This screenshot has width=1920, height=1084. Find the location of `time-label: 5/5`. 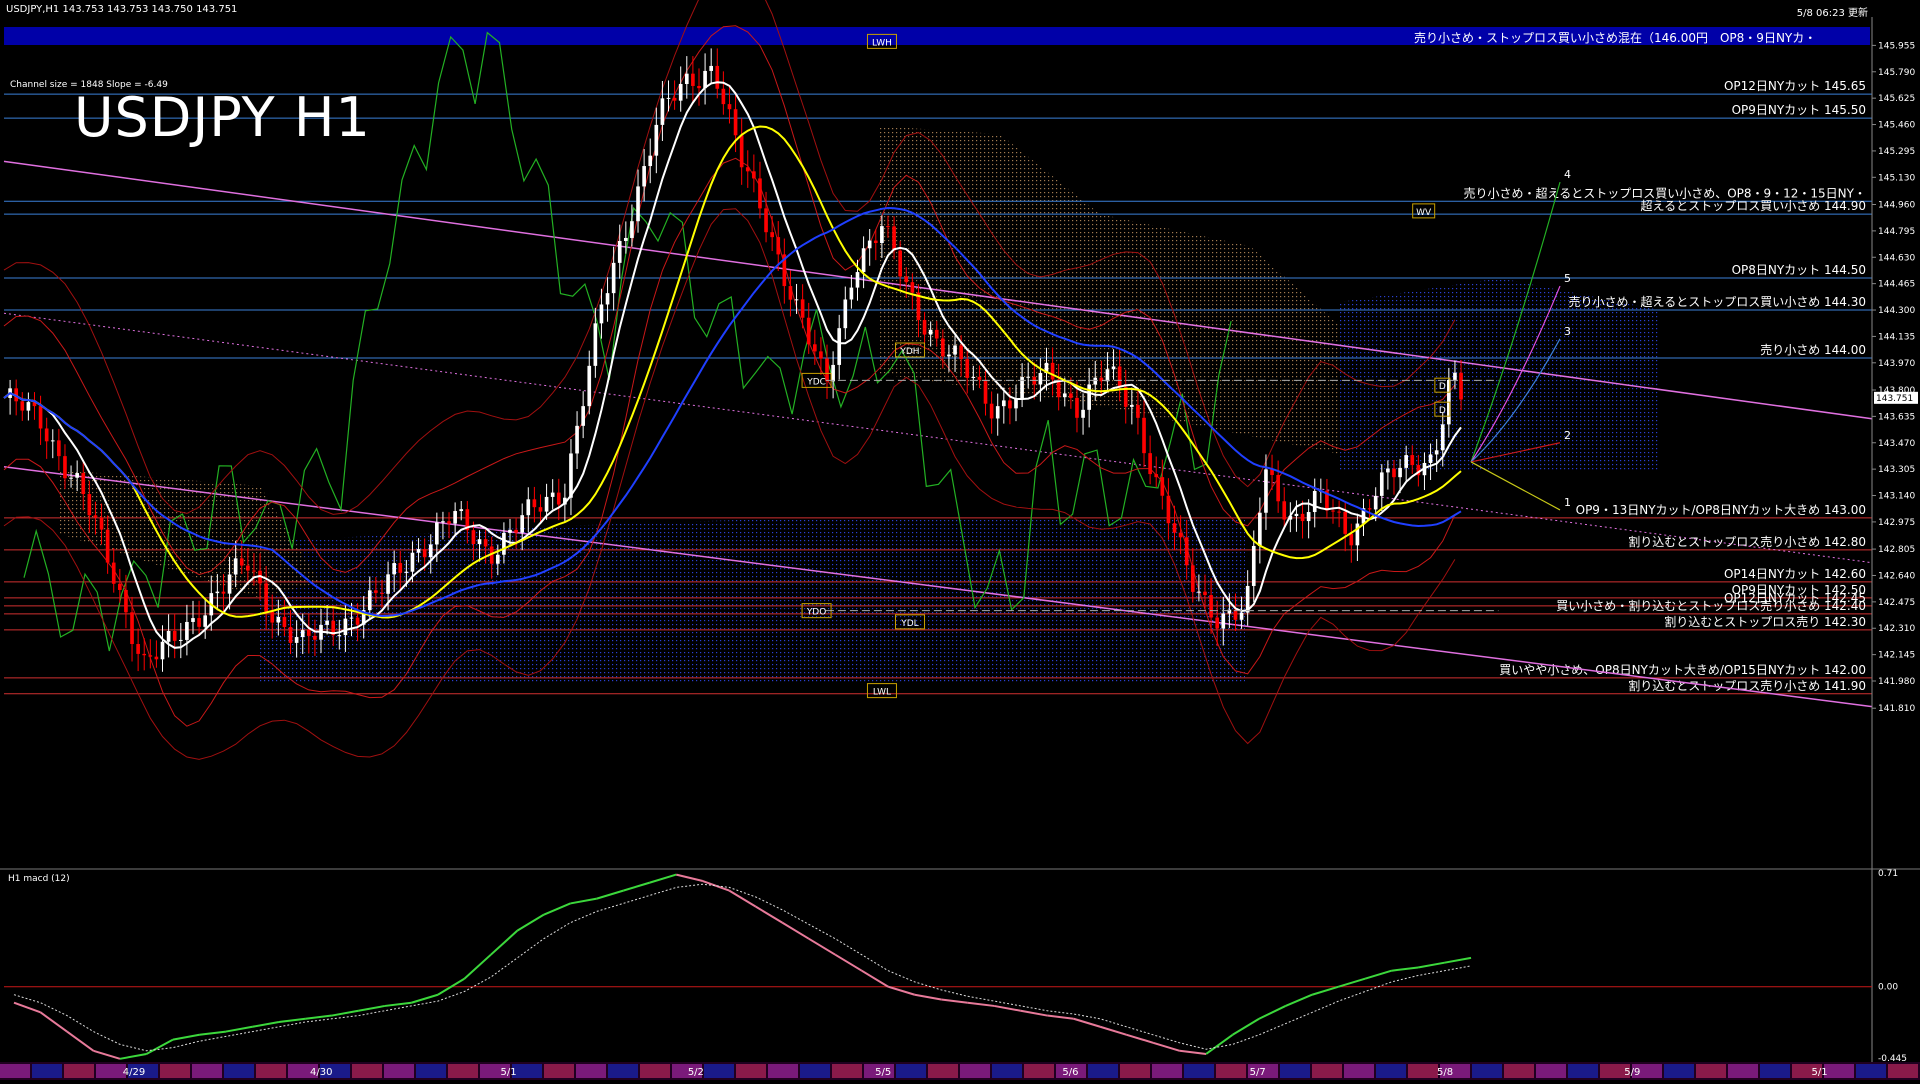

time-label: 5/5 is located at coordinates (883, 1072).